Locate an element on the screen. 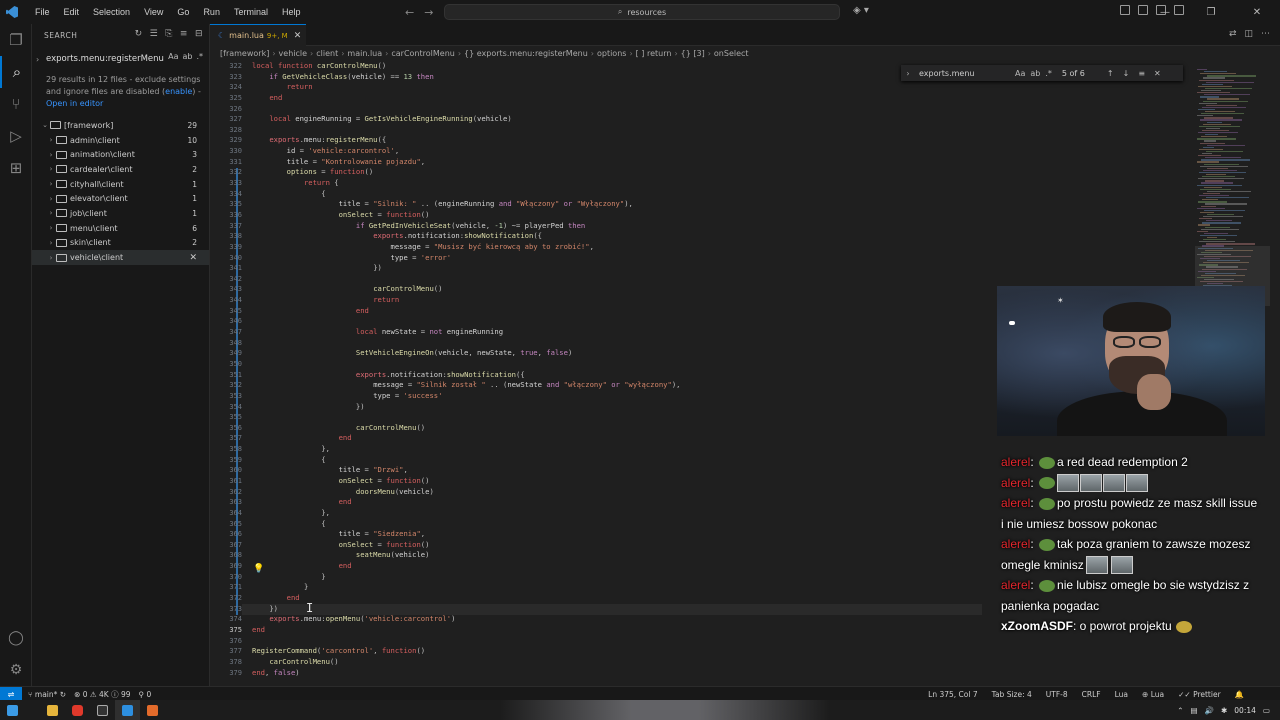 The image size is (1280, 720). code-line-text: }, is located at coordinates (325, 512).